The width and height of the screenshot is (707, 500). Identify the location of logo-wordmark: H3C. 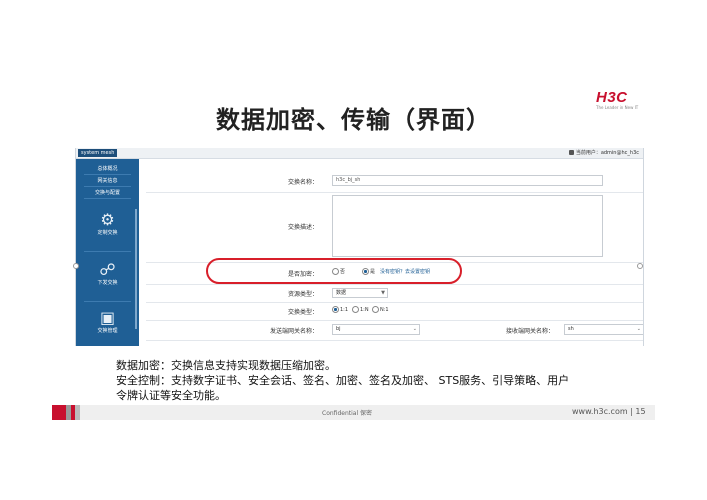
(612, 97).